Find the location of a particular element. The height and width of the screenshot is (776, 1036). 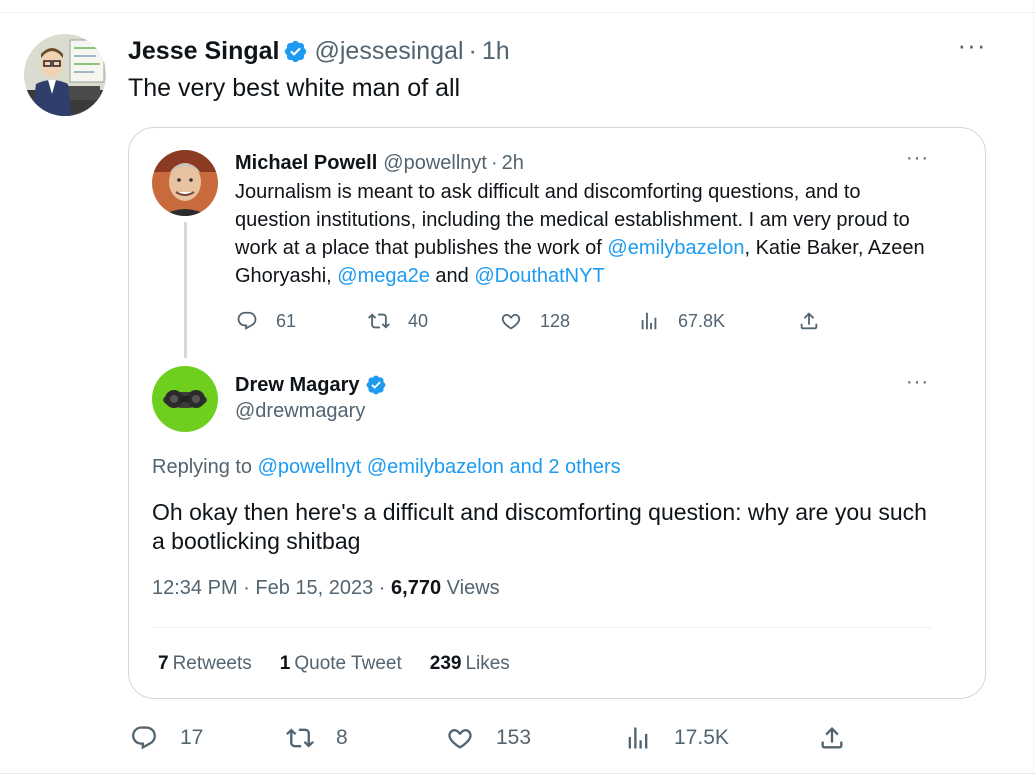

quote-tweets-stat: 1 Quote Tweet is located at coordinates (341, 664).